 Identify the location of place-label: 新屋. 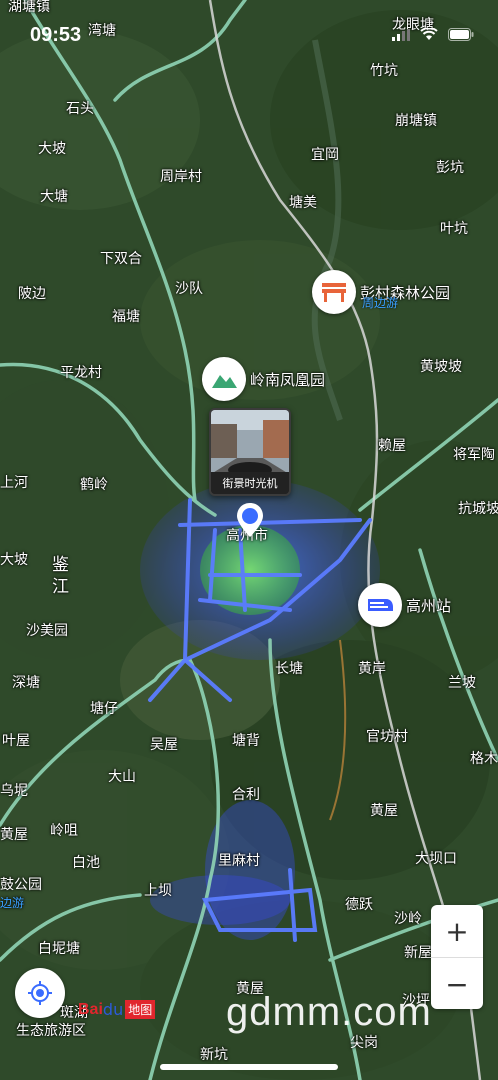
(418, 953).